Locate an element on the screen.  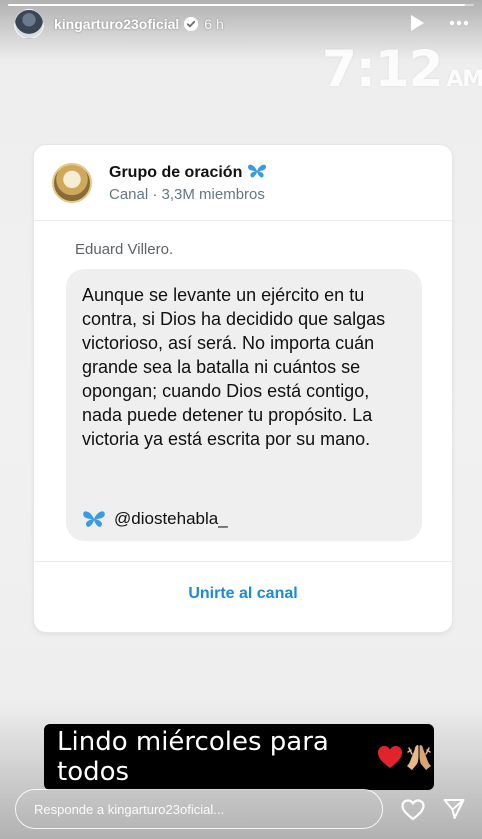
message-author: Eduard Villero. is located at coordinates (124, 249).